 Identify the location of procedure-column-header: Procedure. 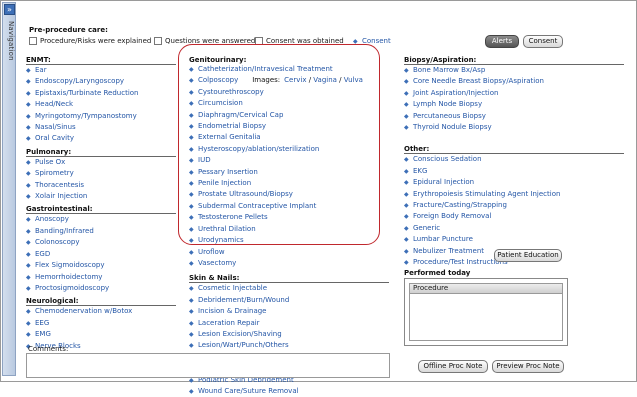
(486, 289).